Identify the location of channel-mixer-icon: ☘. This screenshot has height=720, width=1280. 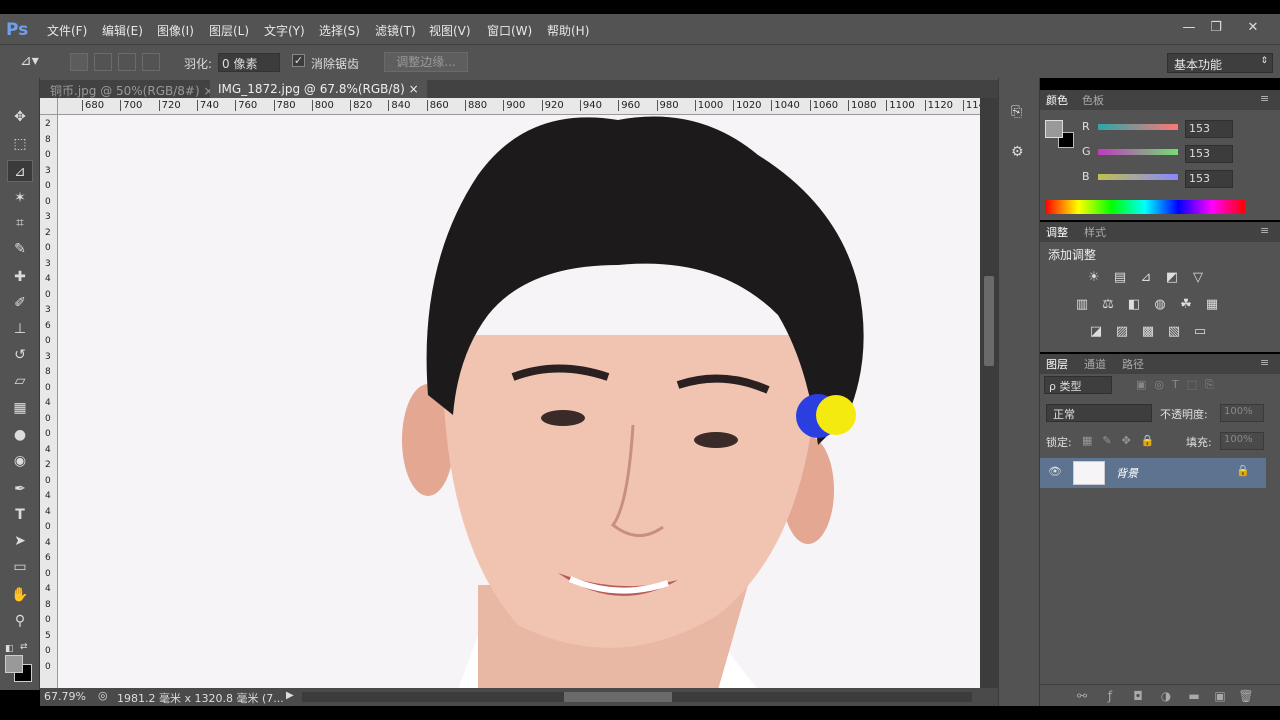
(1186, 305).